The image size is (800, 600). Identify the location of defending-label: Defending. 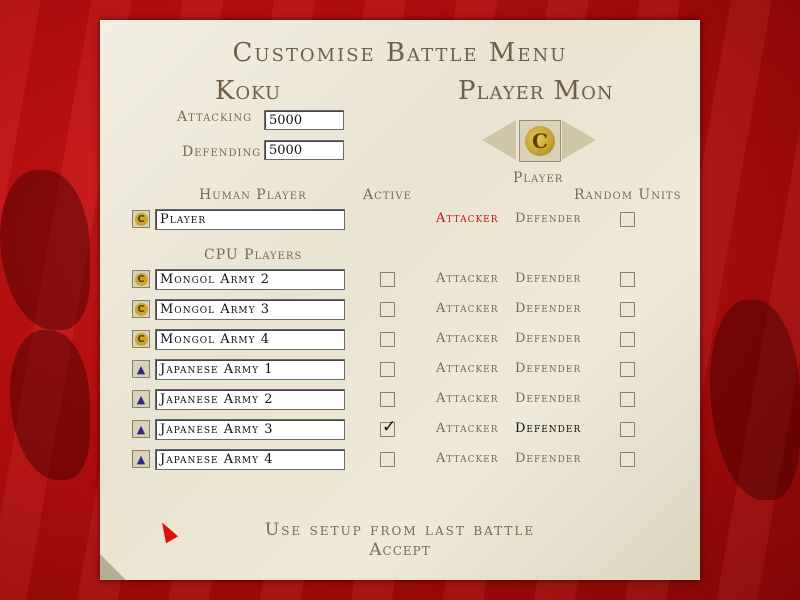
(222, 152).